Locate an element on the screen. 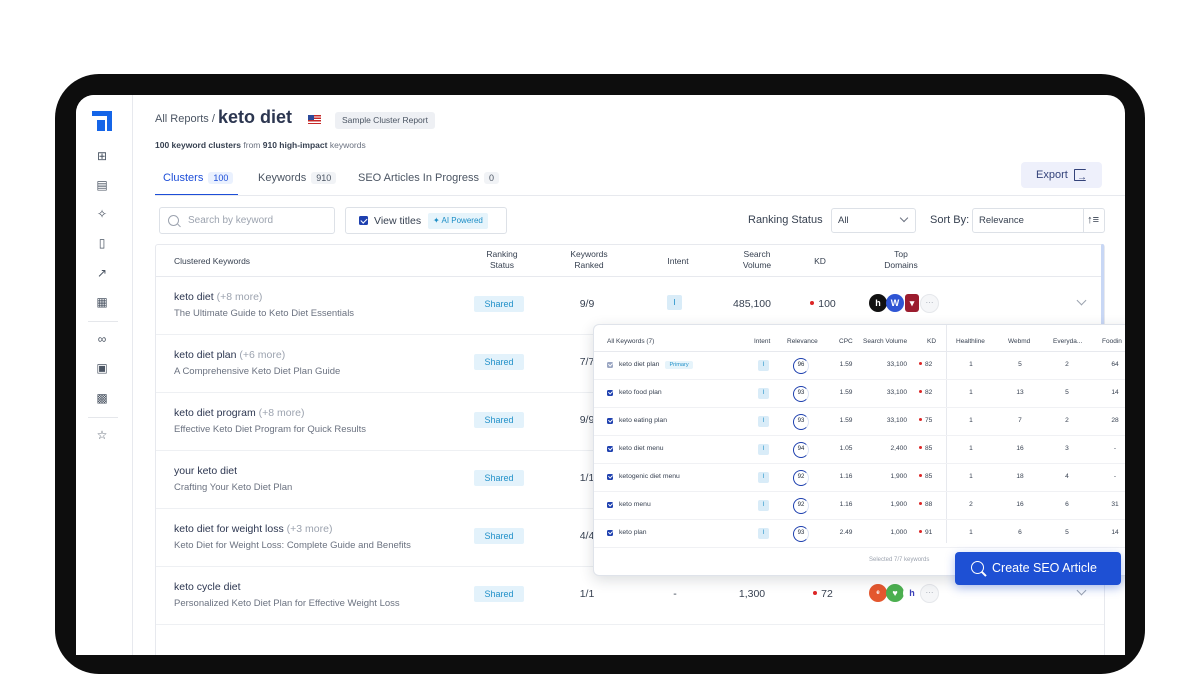  kd-value: 82 is located at coordinates (925, 392).